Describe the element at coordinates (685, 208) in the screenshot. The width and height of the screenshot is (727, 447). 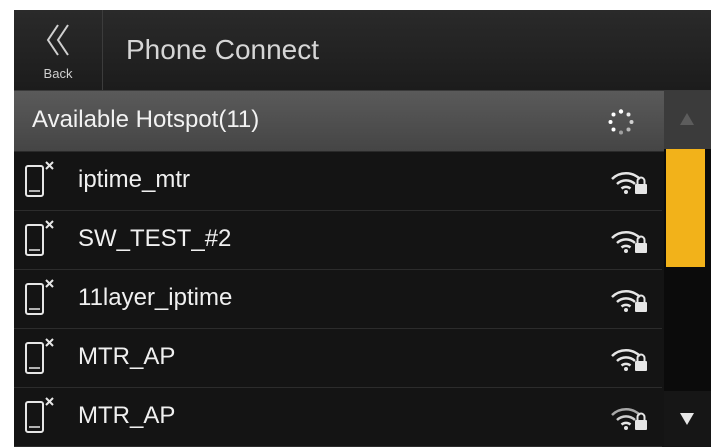
I see `scroll-thumb` at that location.